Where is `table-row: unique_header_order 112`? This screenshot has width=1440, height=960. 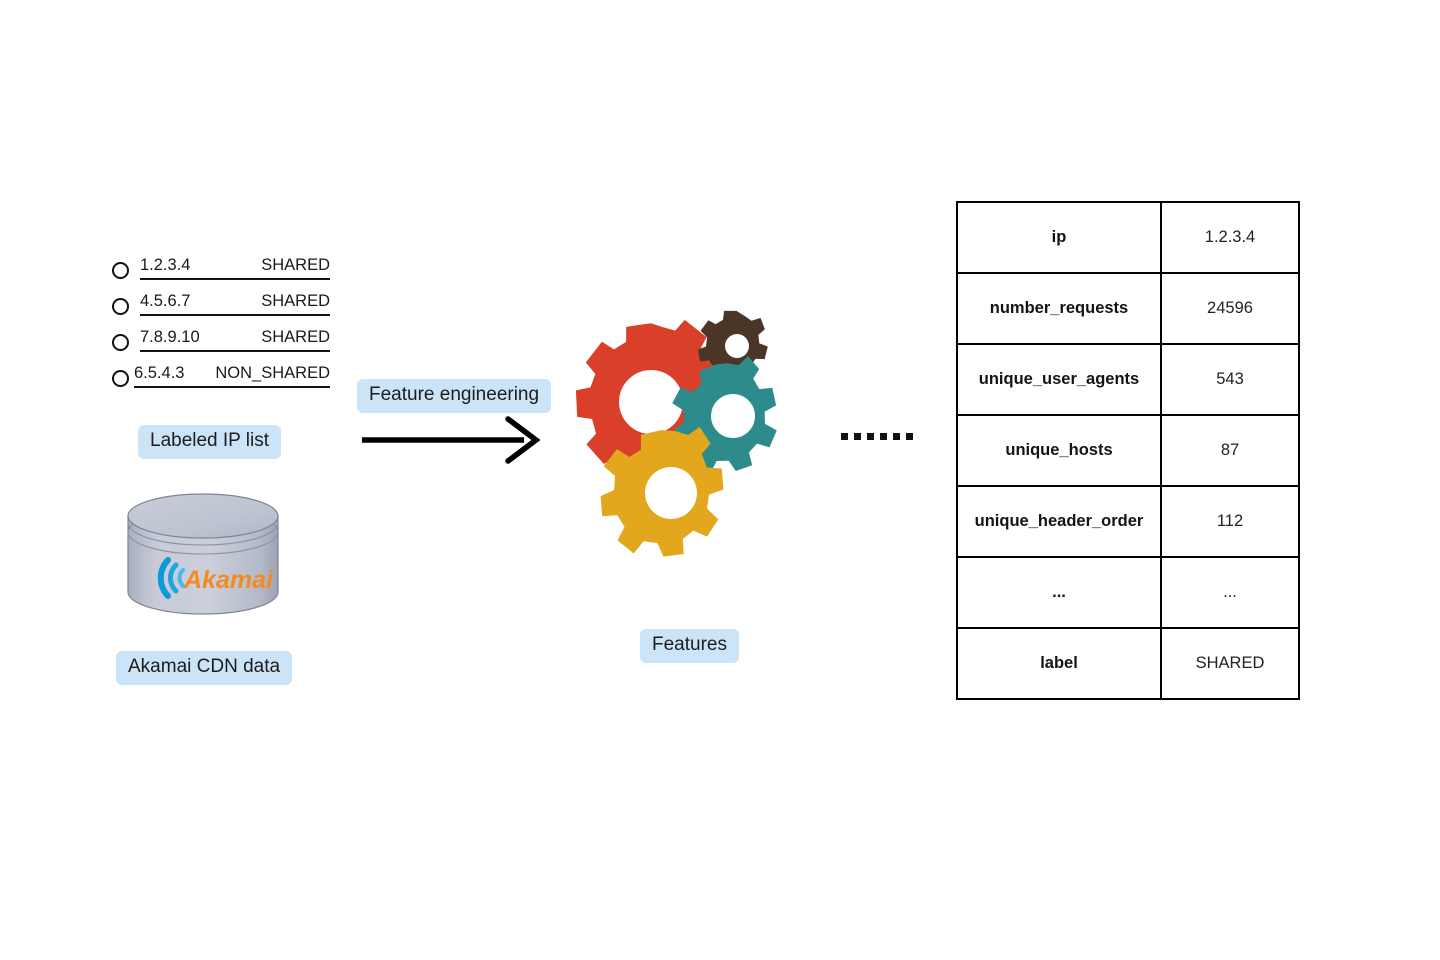
table-row: unique_header_order 112 is located at coordinates (1128, 521).